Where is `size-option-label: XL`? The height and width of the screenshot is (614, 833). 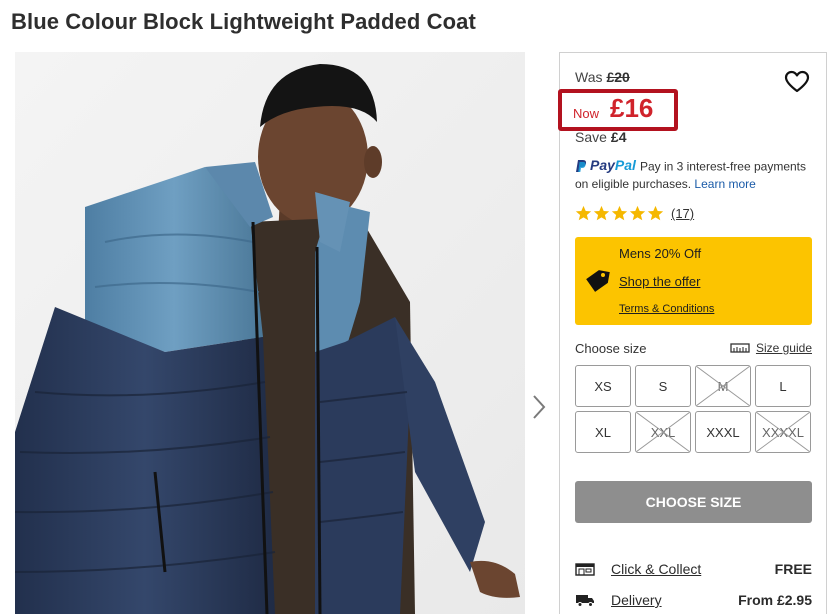 size-option-label: XL is located at coordinates (603, 432).